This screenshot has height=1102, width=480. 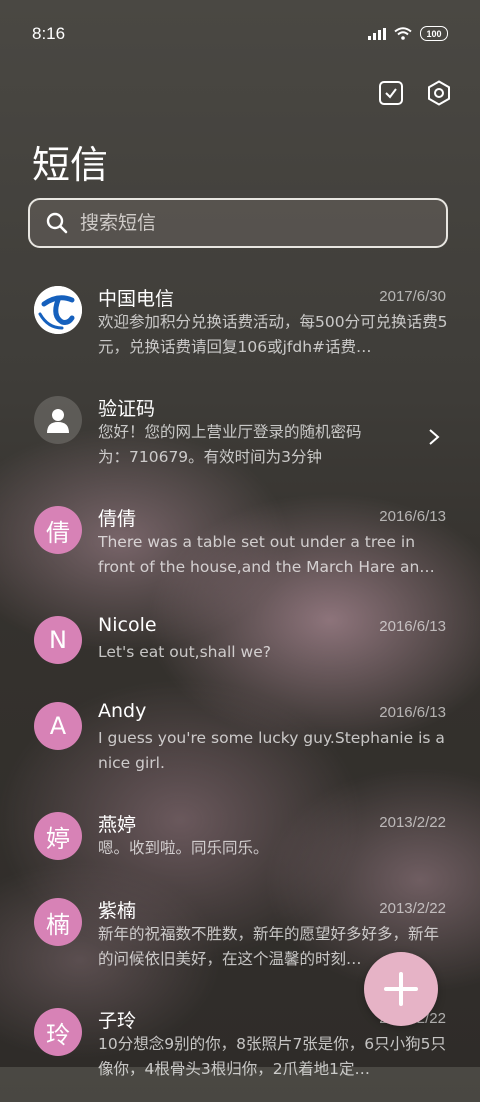 I want to click on message-date: 2017/6/30, so click(x=412, y=296).